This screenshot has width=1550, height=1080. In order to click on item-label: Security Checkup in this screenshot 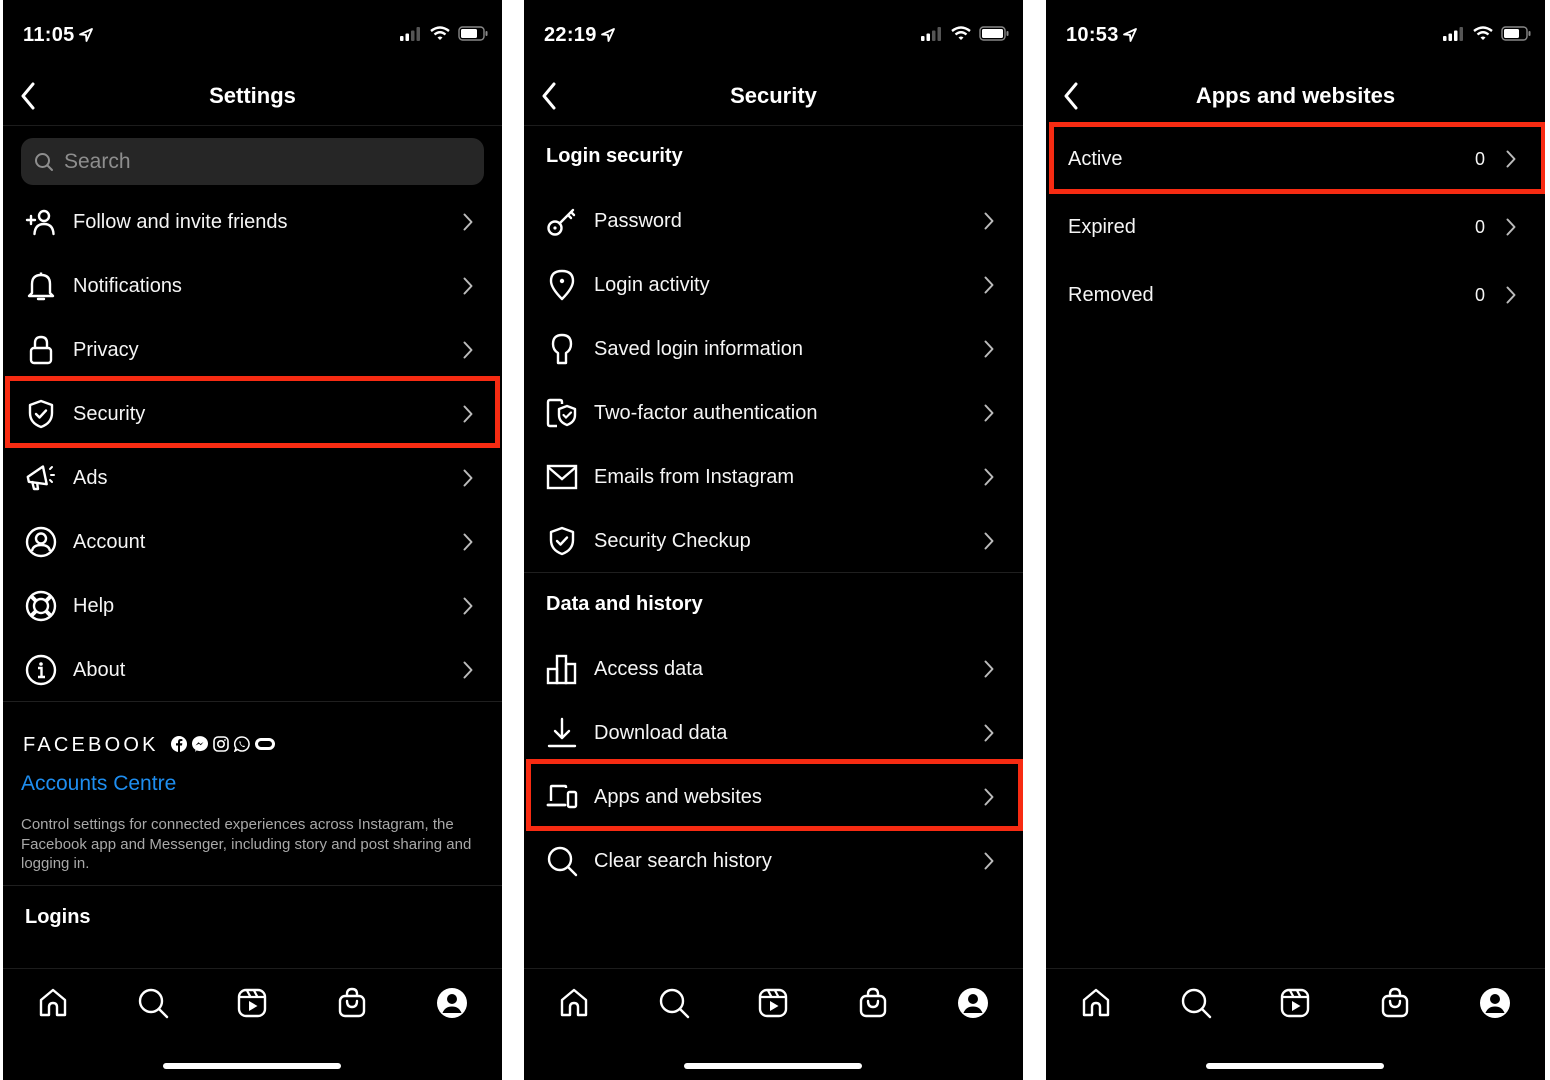, I will do `click(672, 540)`.